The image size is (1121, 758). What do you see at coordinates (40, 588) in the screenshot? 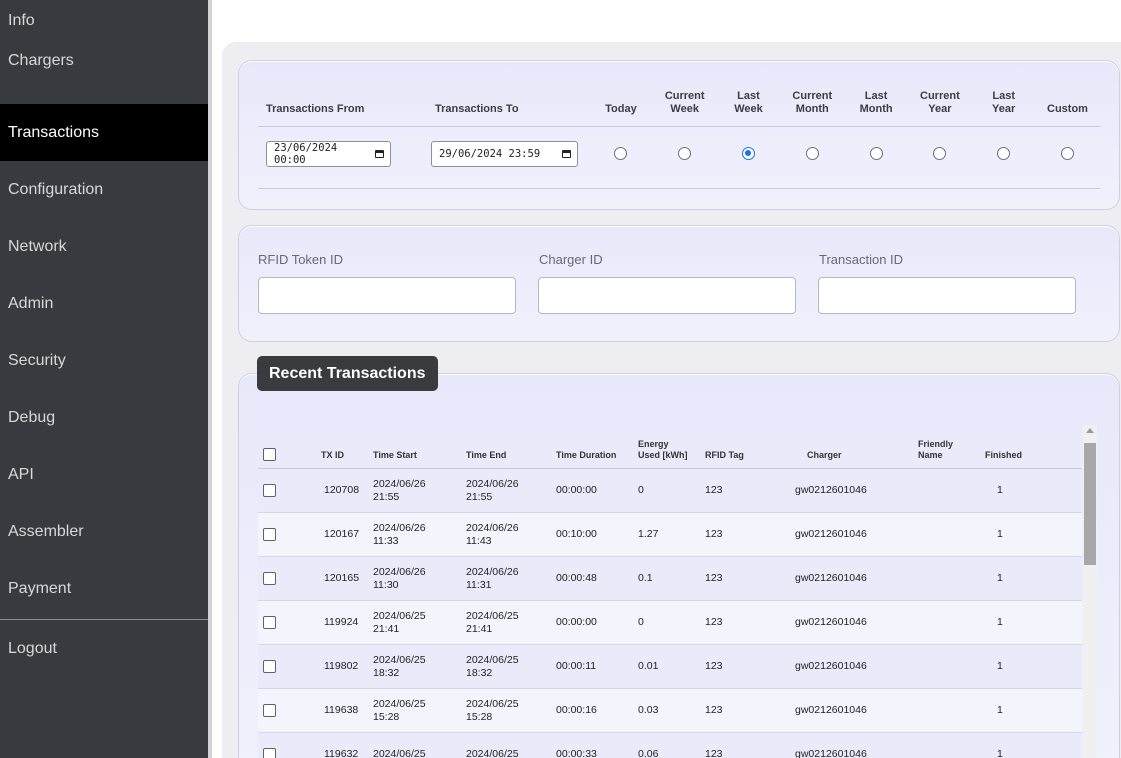
I see `sidebar-item-label: Payment` at bounding box center [40, 588].